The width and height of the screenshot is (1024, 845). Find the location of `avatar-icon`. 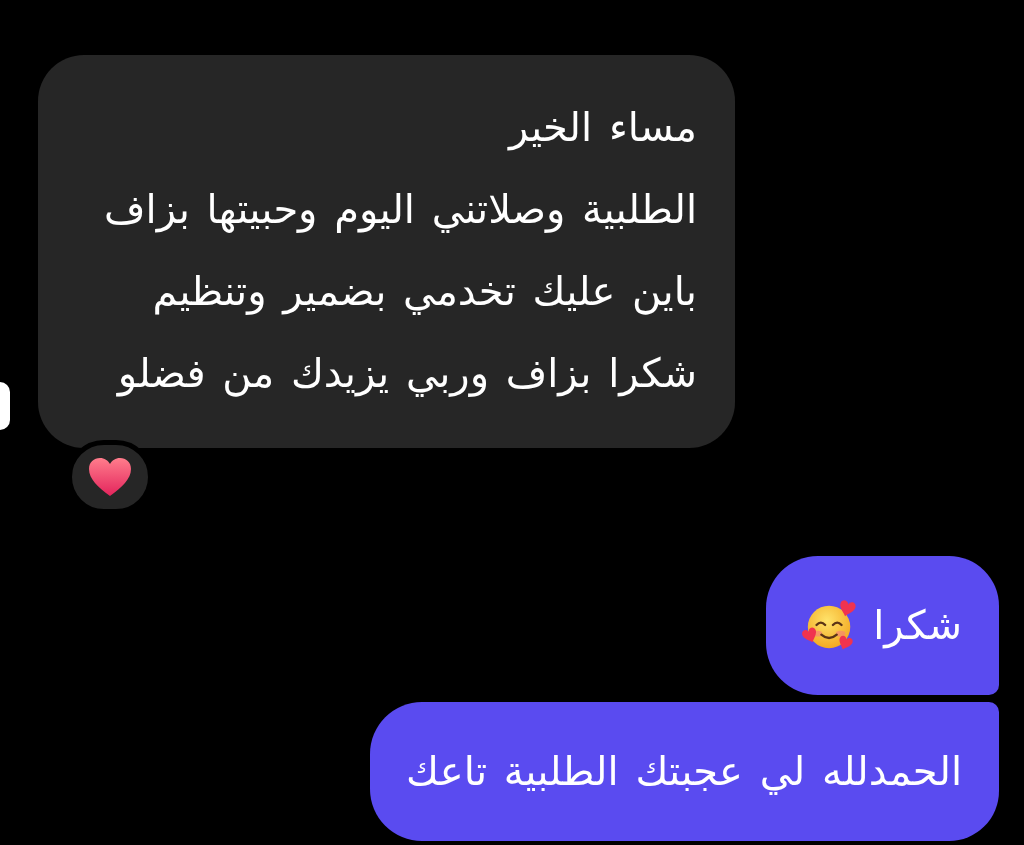

avatar-icon is located at coordinates (5, 406).